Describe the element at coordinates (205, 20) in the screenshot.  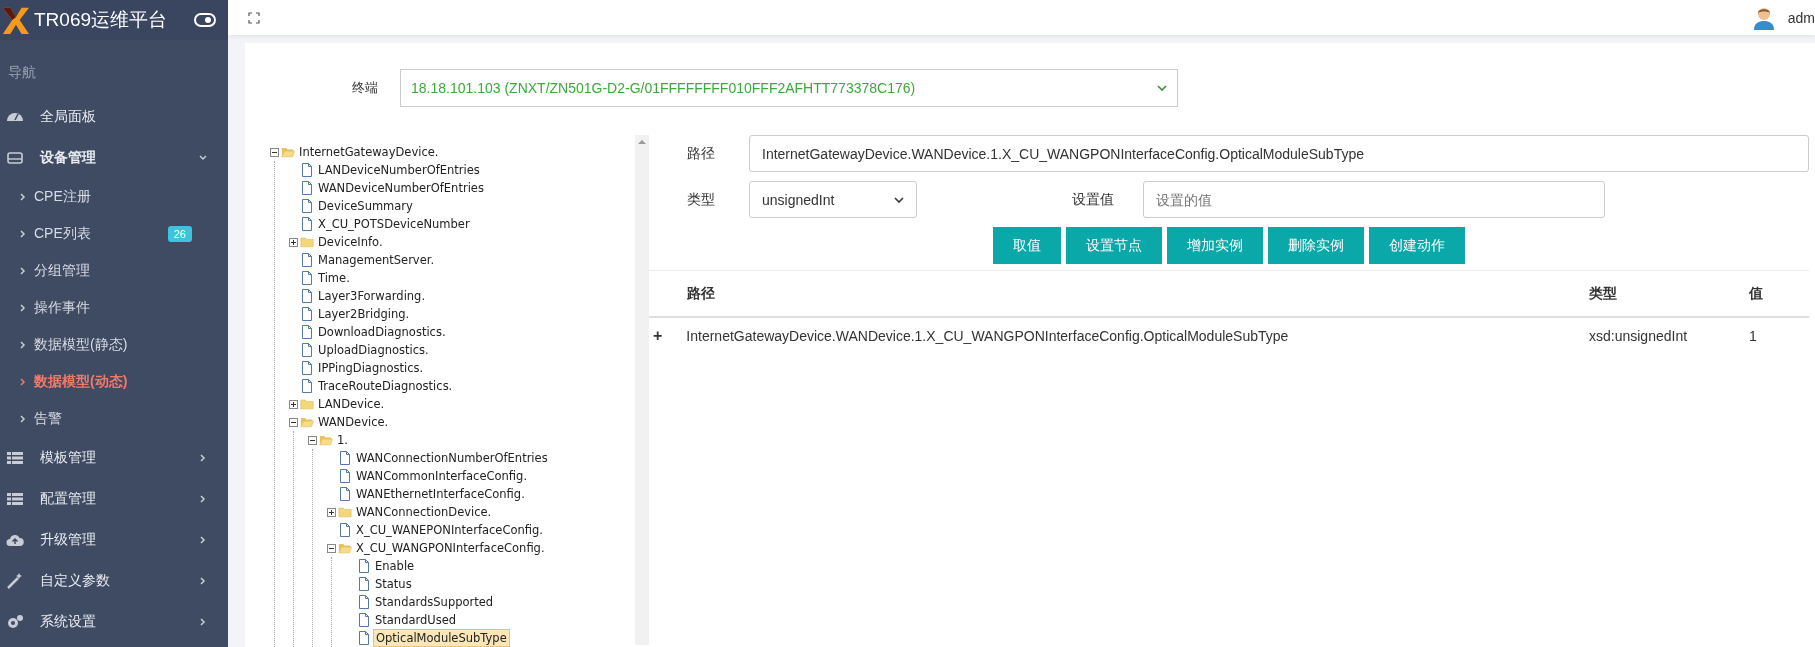
I see `toggle-icon` at that location.